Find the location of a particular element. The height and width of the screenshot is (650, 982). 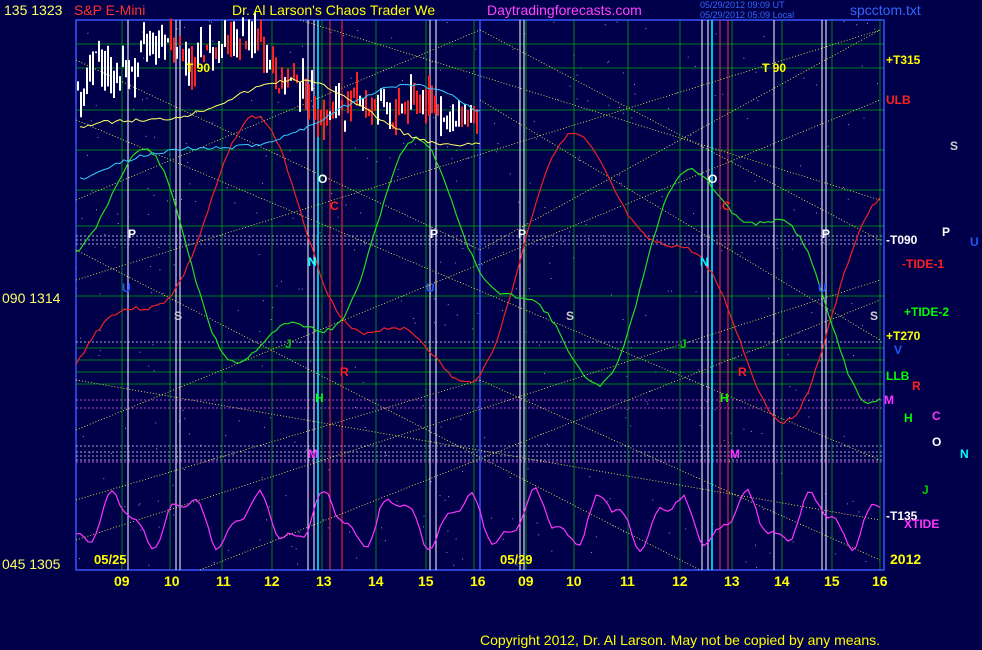

right-label: J is located at coordinates (925, 490).